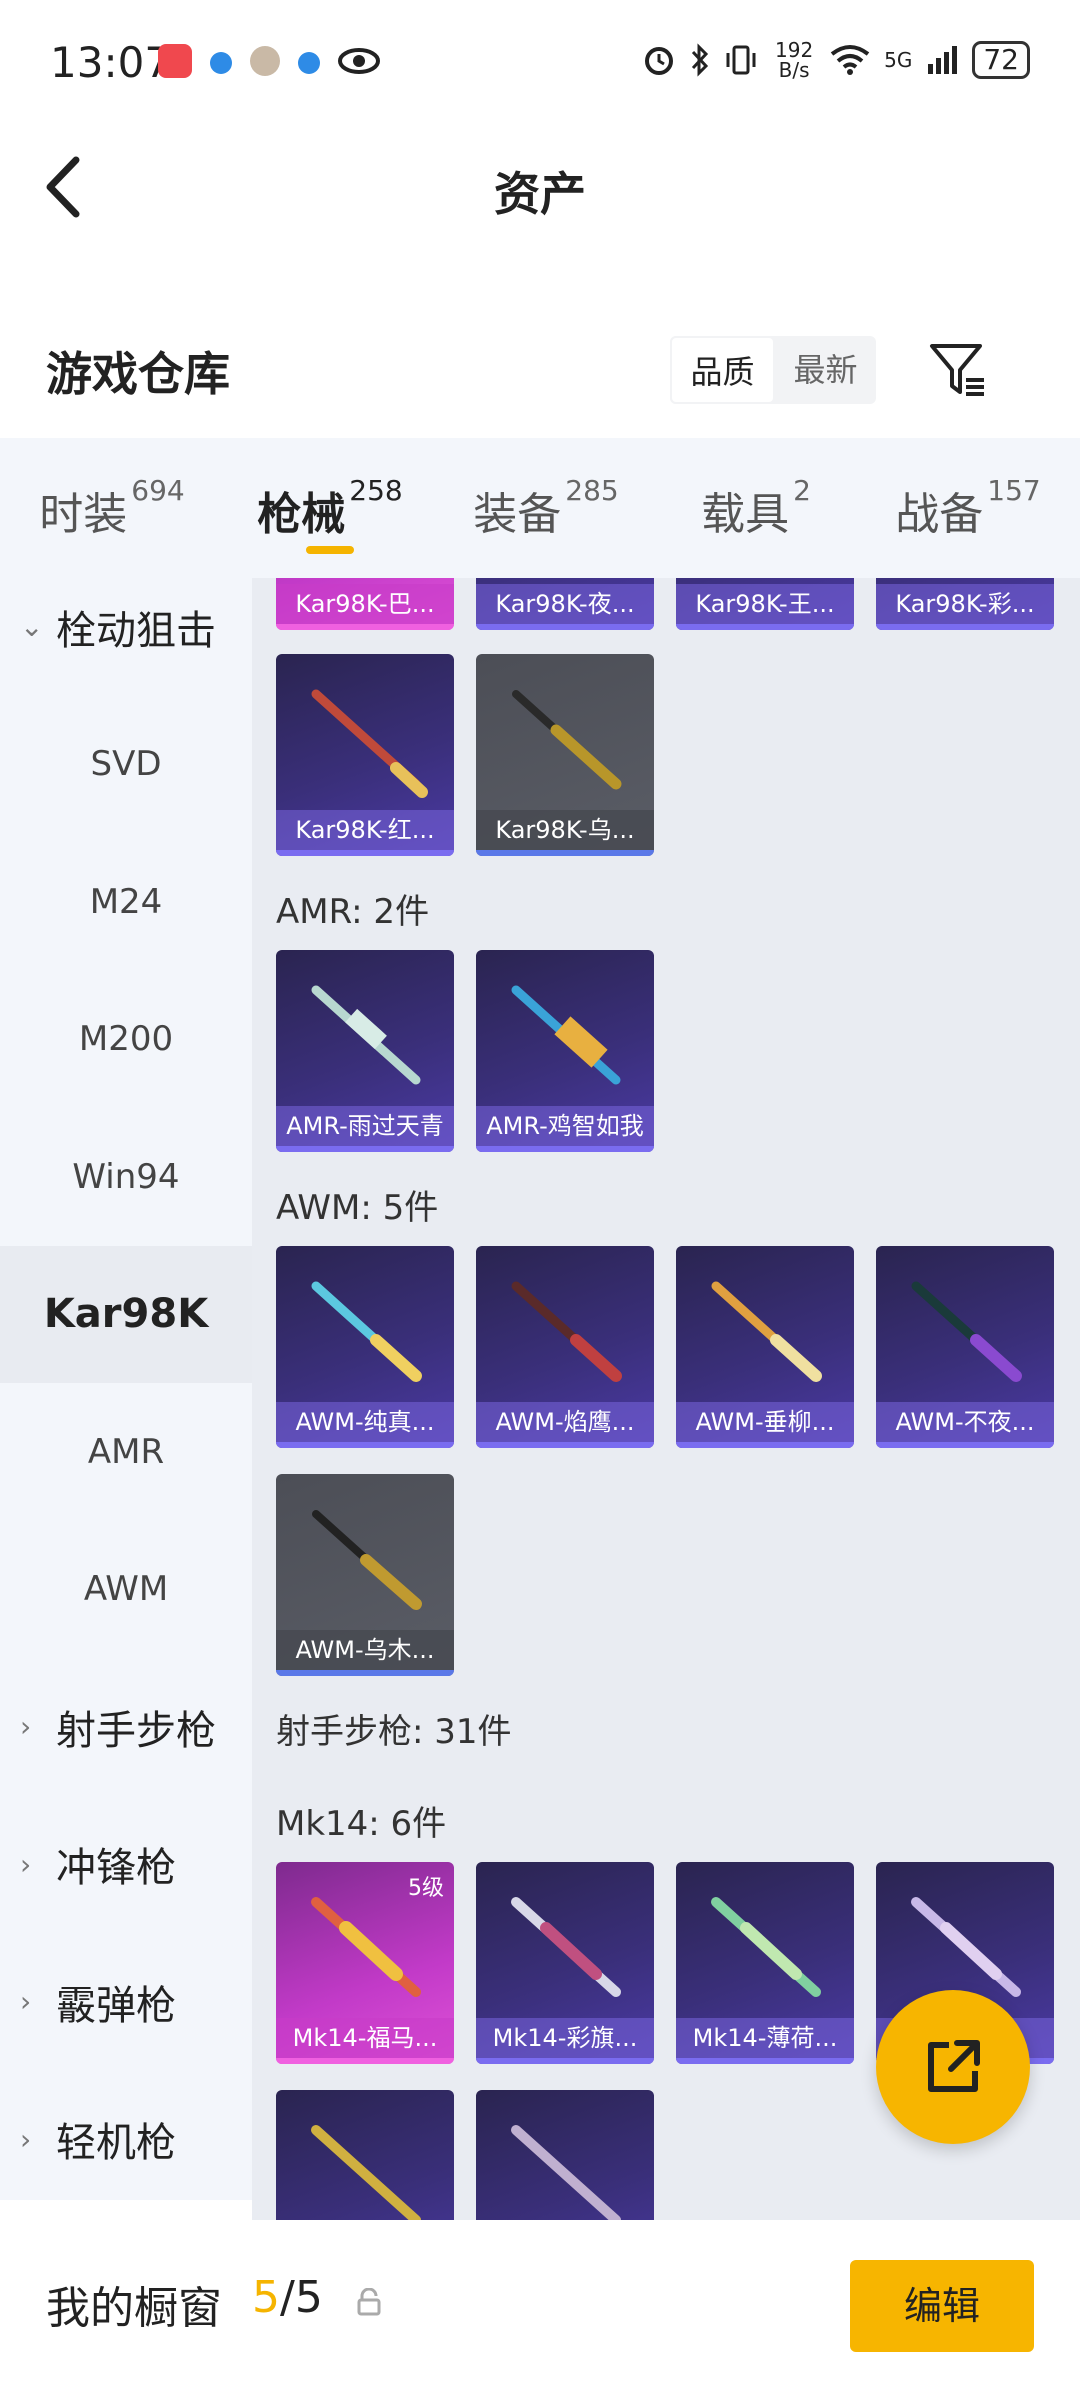  I want to click on signal-icon, so click(943, 60).